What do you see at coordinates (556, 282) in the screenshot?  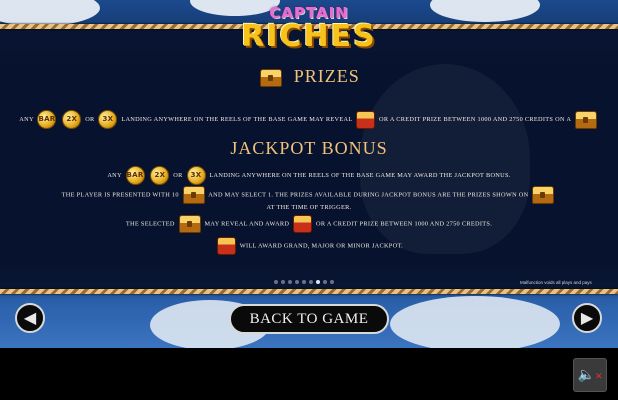 I see `malfunction-note: Malfunction voids all plays and pays` at bounding box center [556, 282].